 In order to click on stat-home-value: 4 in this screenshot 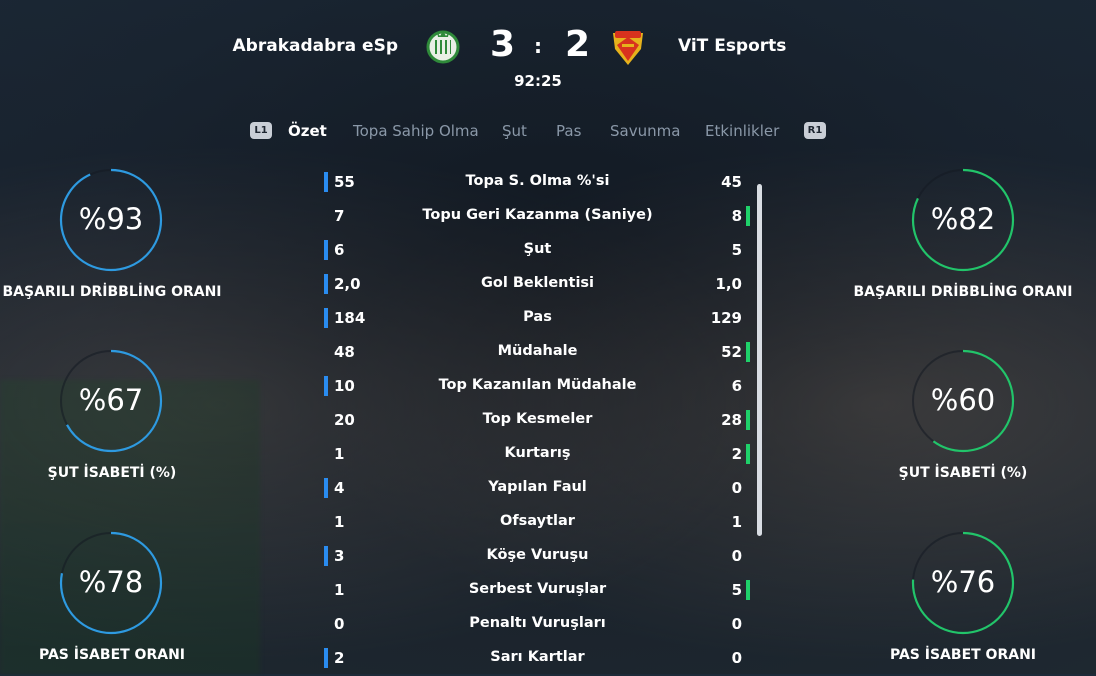, I will do `click(339, 488)`.